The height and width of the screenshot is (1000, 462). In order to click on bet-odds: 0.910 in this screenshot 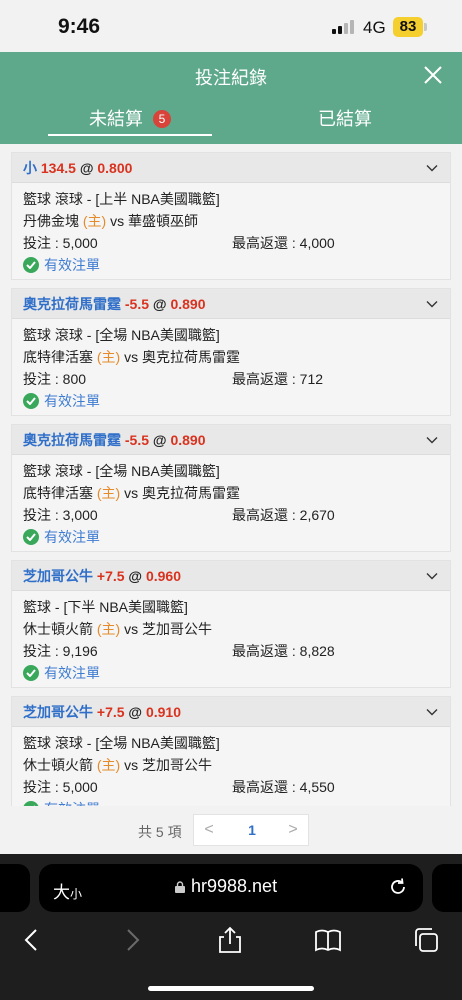, I will do `click(163, 712)`.